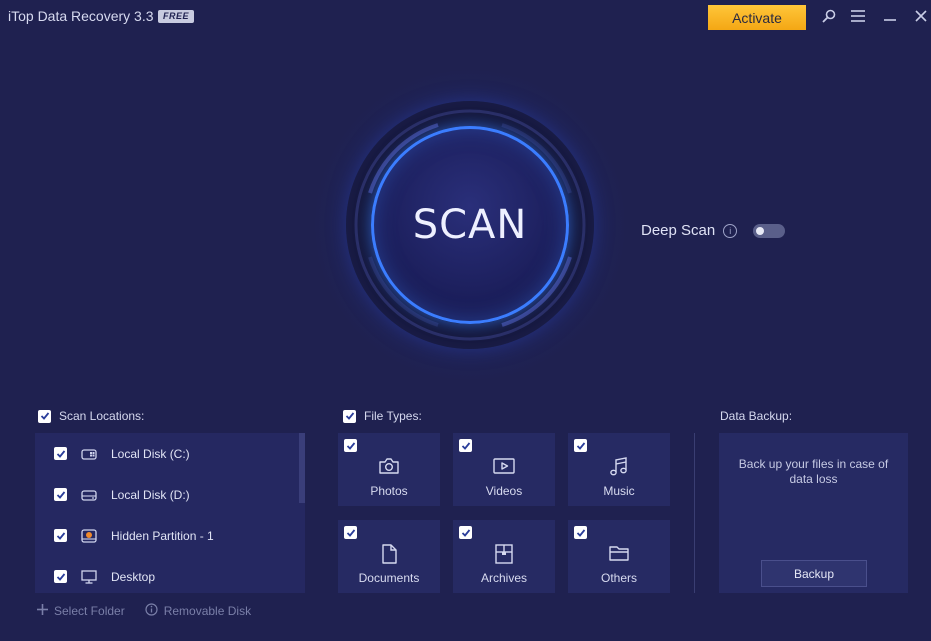 This screenshot has height=641, width=931. Describe the element at coordinates (756, 416) in the screenshot. I see `data-backup-header: Data Backup:` at that location.